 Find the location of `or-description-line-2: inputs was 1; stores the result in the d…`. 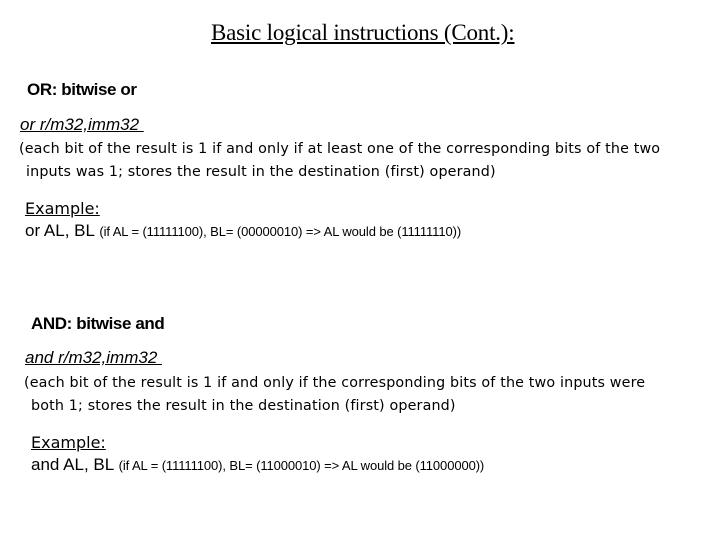

or-description-line-2: inputs was 1; stores the result in the d… is located at coordinates (261, 172).